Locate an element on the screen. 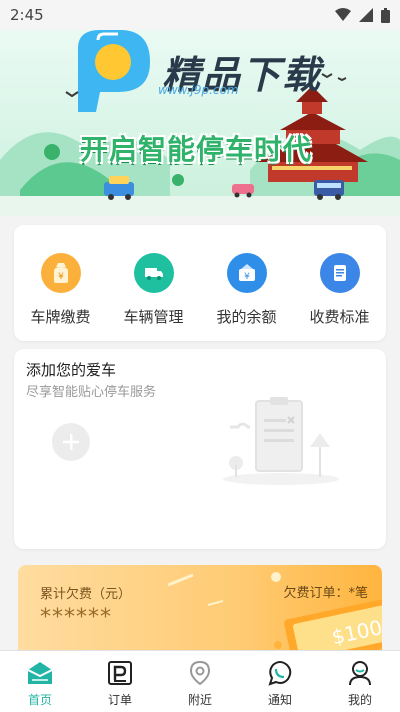 The height and width of the screenshot is (712, 400). bottom-tab-bar: 首页 订单 附近 通知 我的 is located at coordinates (200, 681).